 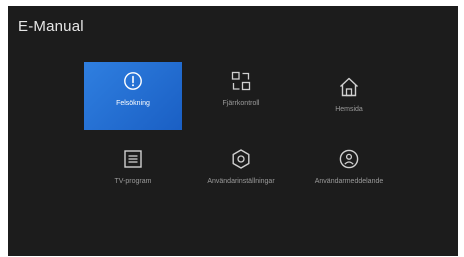 I want to click on user-circle-icon, so click(x=349, y=159).